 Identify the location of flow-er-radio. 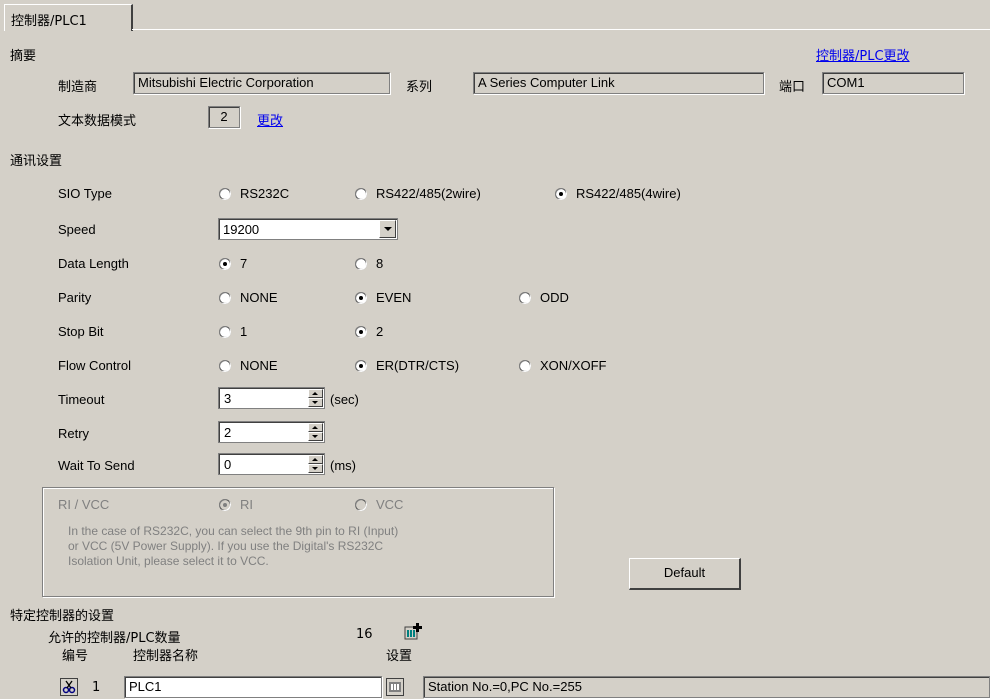
(361, 366).